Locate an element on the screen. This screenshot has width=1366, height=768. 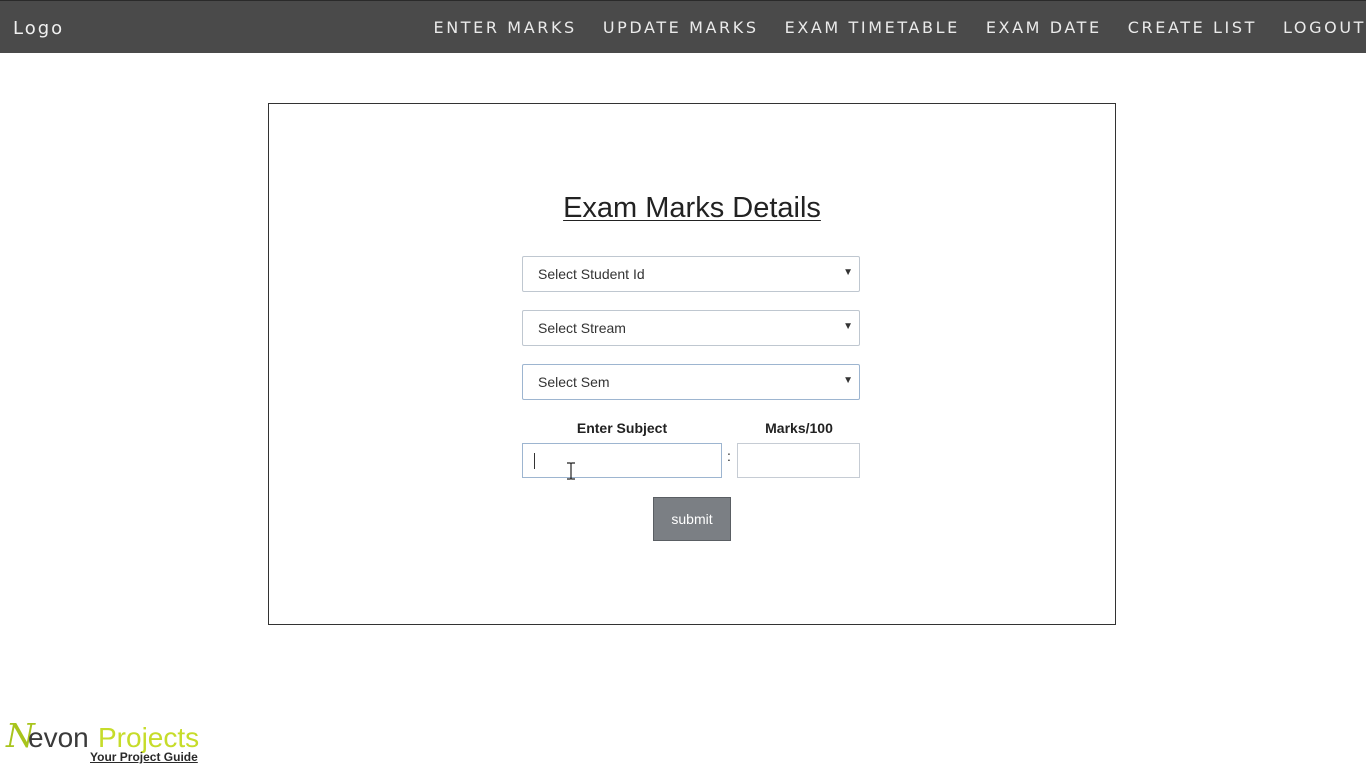
nav-enter-marks: ENTER MARKS is located at coordinates (505, 27).